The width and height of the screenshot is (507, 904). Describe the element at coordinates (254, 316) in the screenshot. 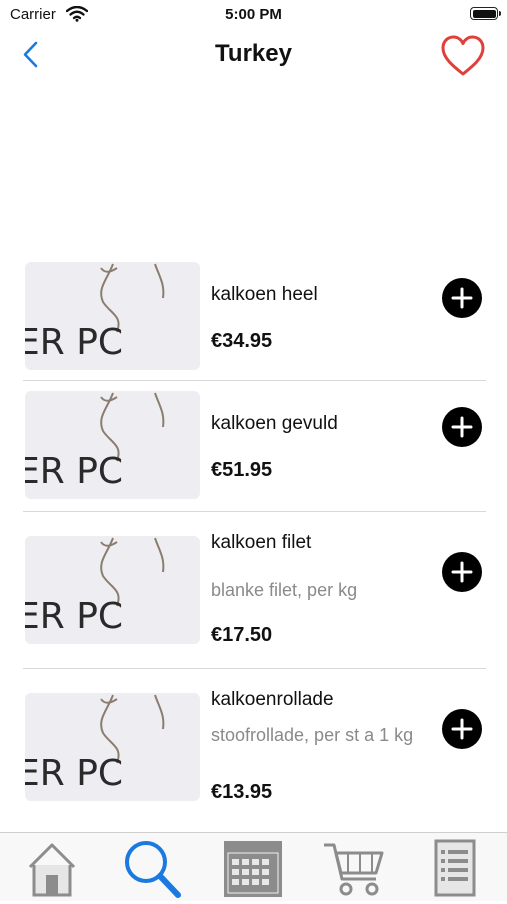

I see `product-row: ER PC kalkoen heel €34.95` at that location.